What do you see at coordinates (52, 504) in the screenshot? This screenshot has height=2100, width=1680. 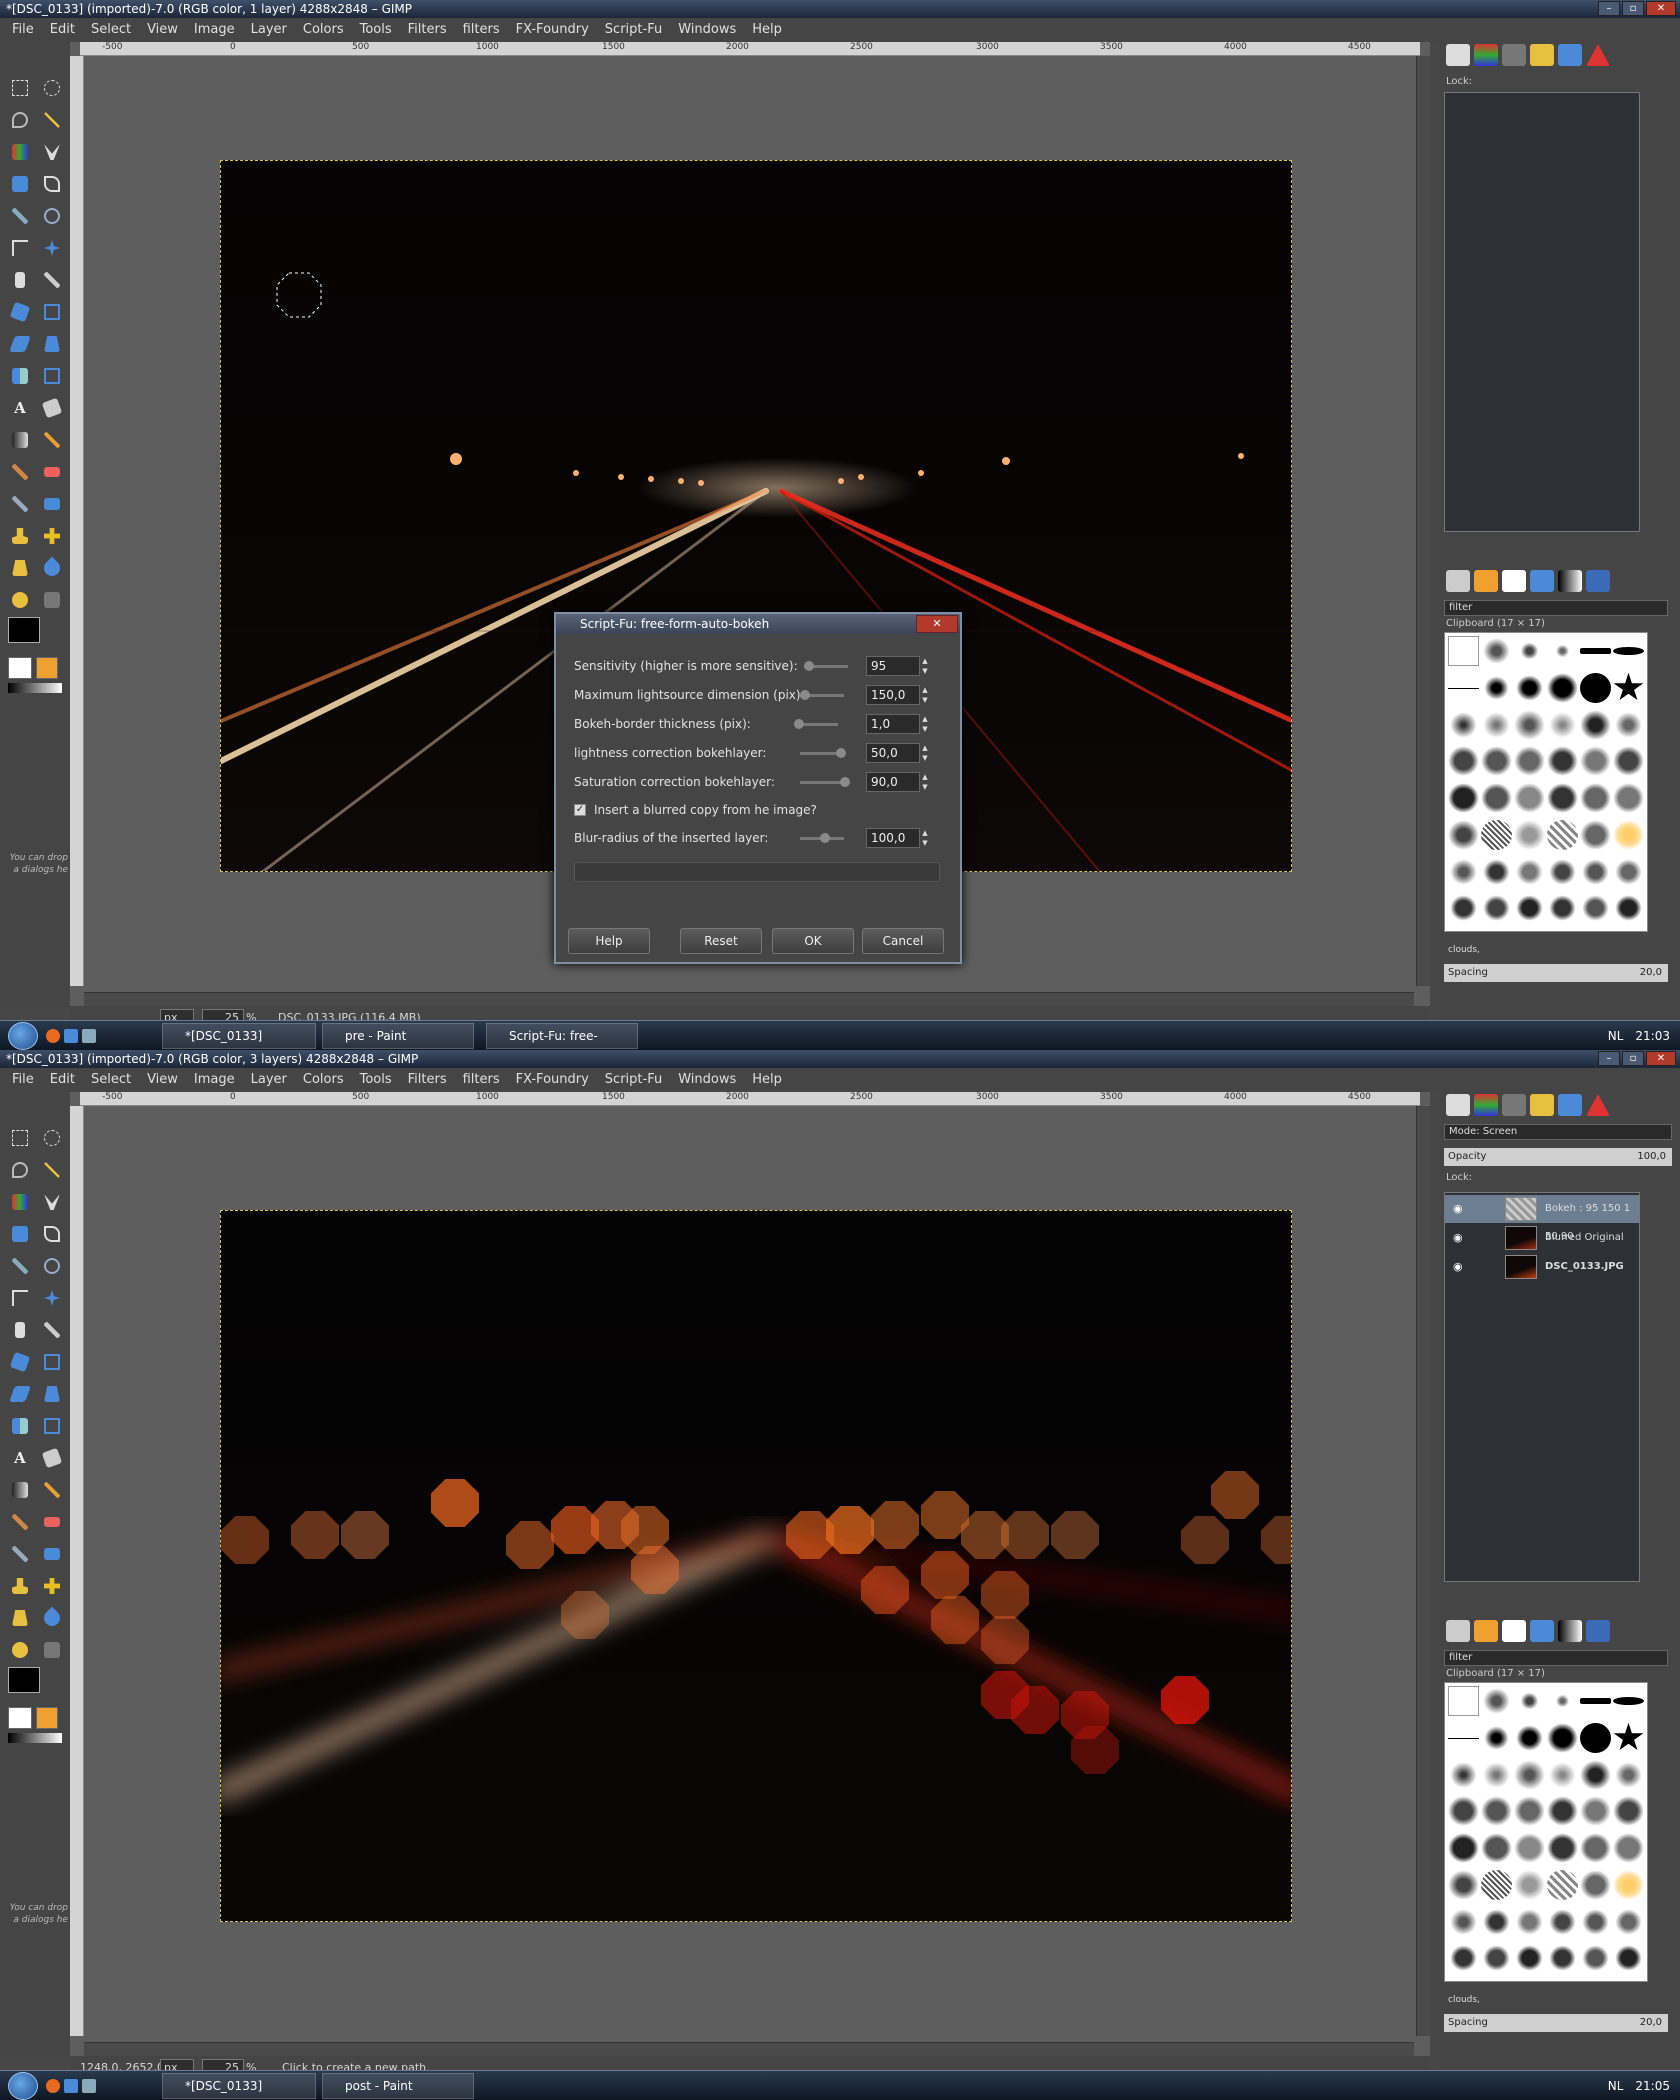 I see `ink-tool` at bounding box center [52, 504].